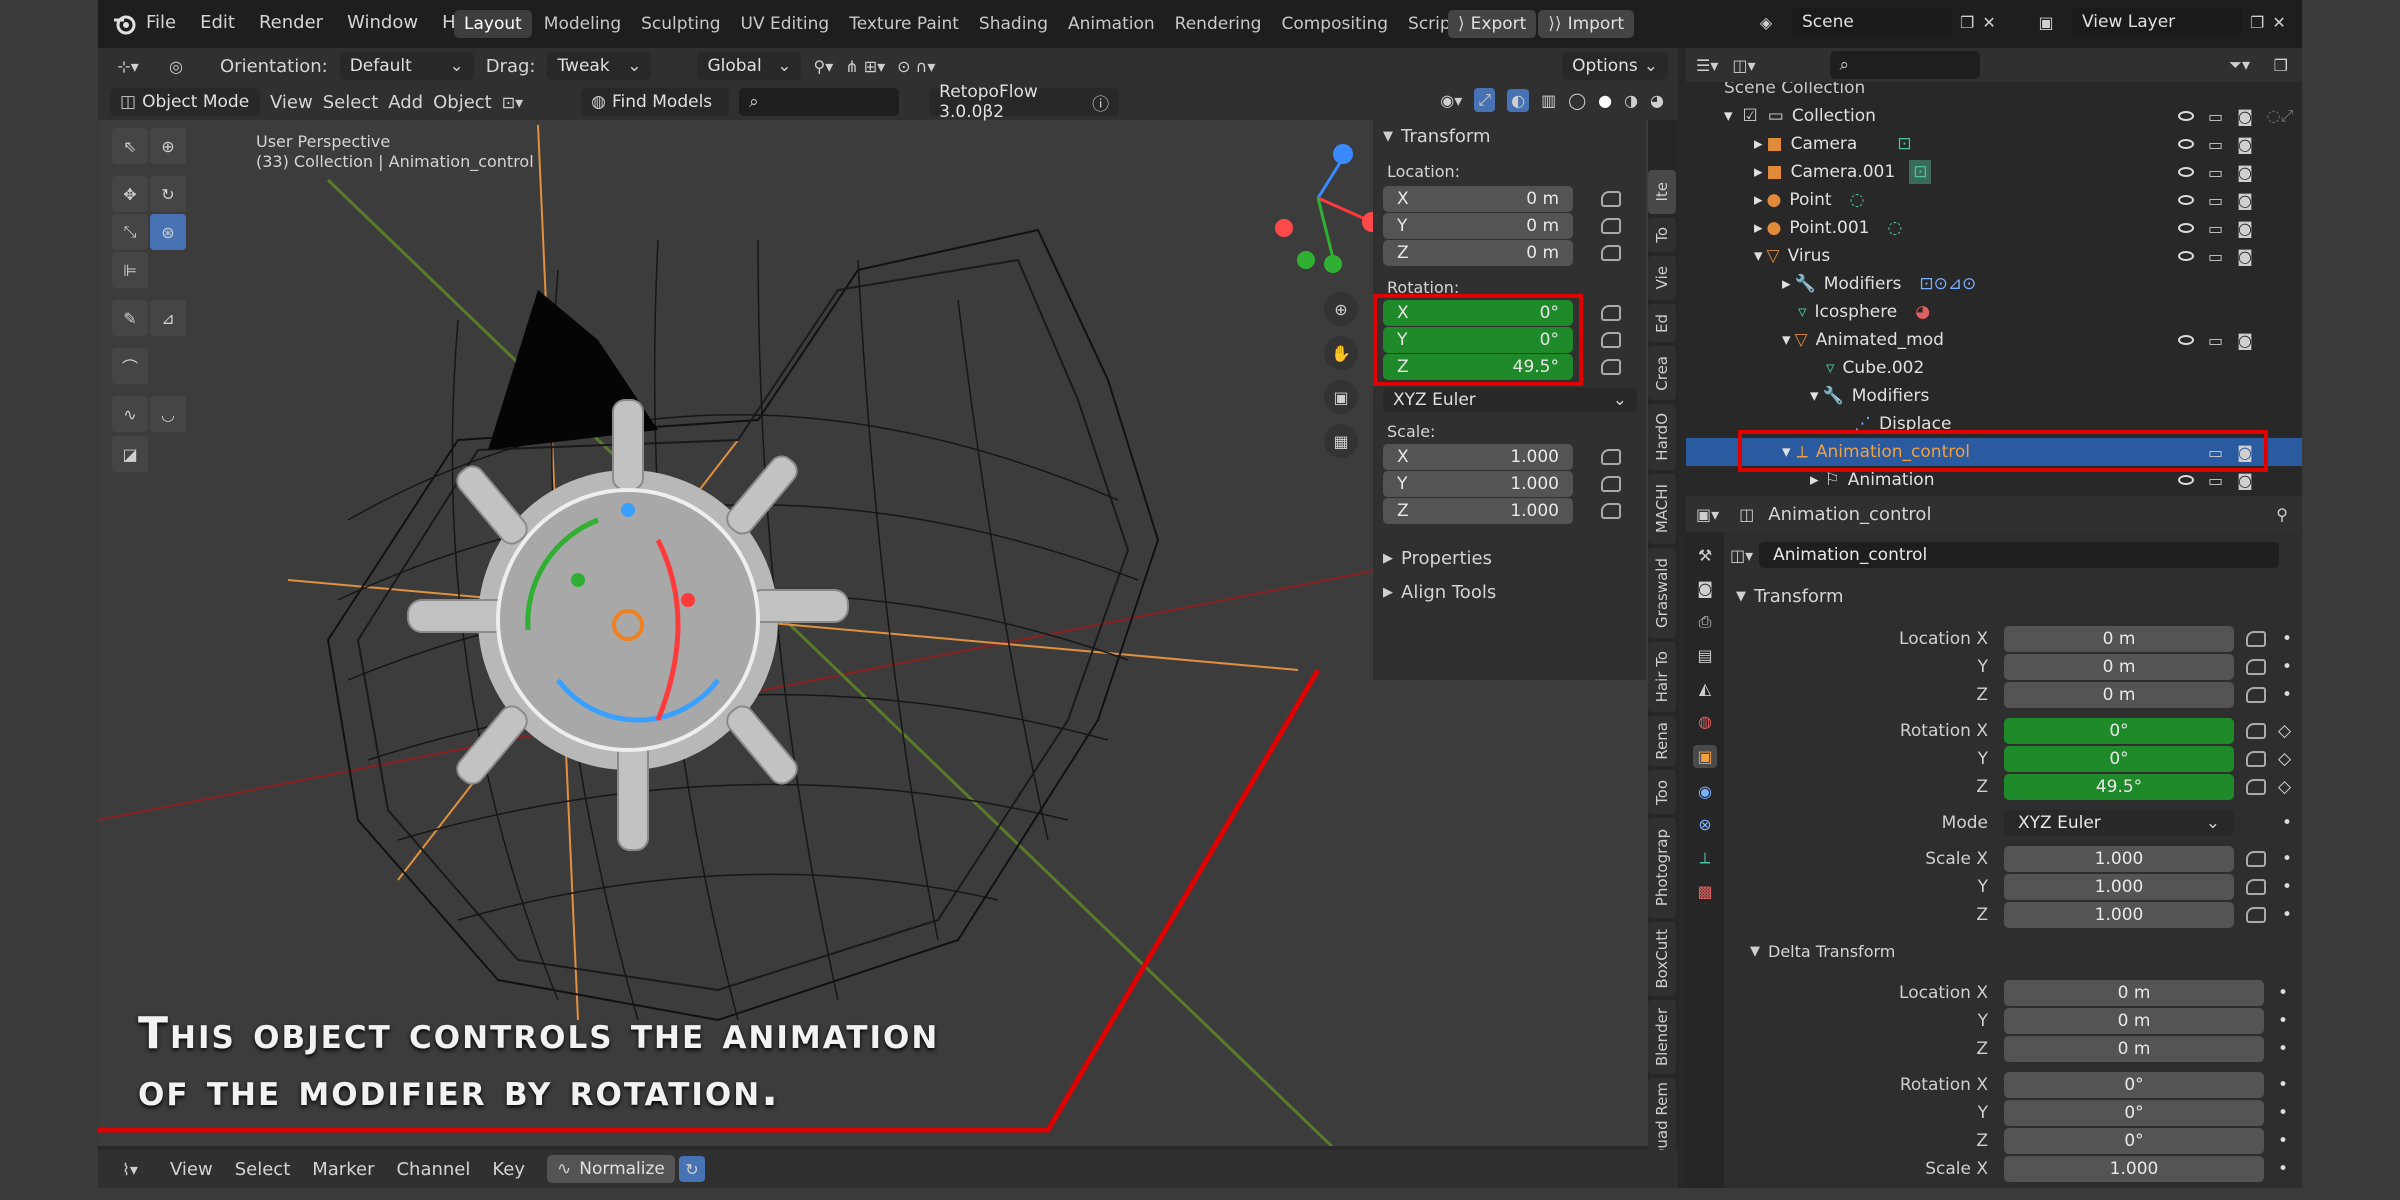 The image size is (2400, 1200). I want to click on rotation-x-input: 0°, so click(2119, 731).